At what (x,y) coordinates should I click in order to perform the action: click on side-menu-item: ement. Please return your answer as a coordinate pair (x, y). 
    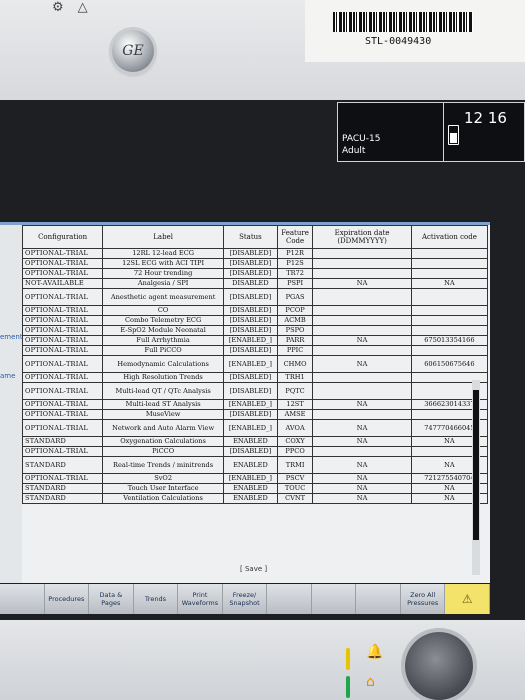
    Looking at the image, I should click on (11, 337).